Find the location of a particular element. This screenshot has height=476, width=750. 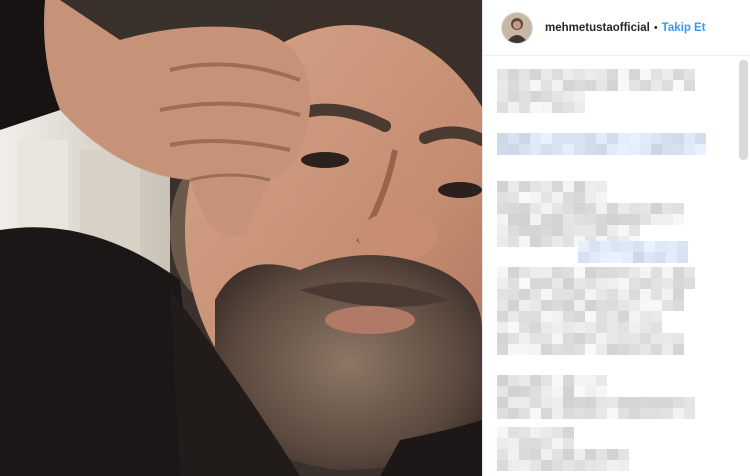

profile-photo-icon is located at coordinates (517, 27).